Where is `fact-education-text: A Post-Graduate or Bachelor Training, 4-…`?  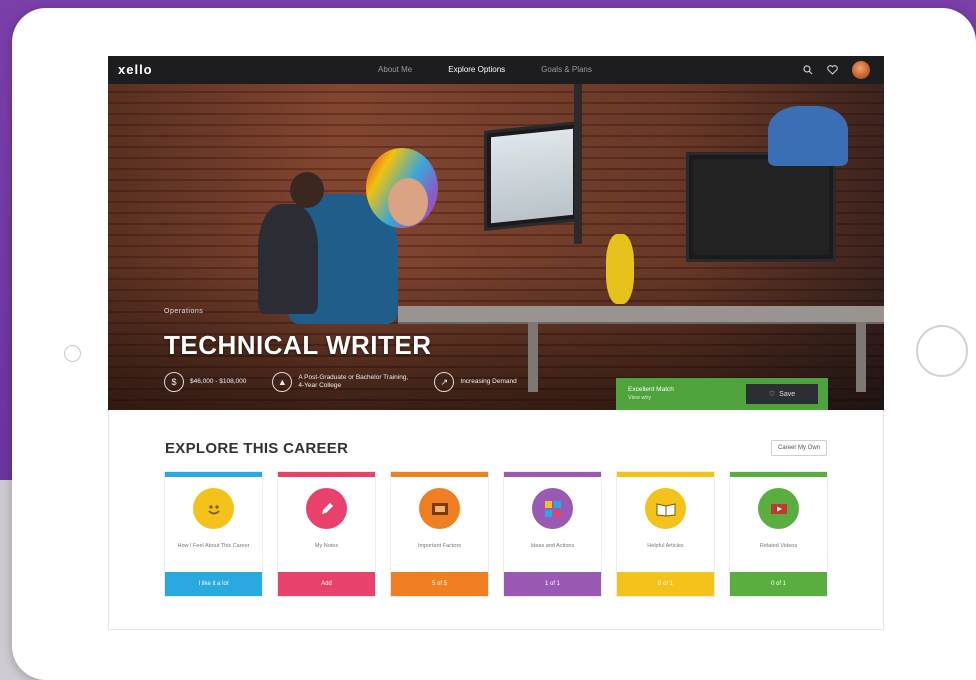 fact-education-text: A Post-Graduate or Bachelor Training, 4-… is located at coordinates (353, 381).